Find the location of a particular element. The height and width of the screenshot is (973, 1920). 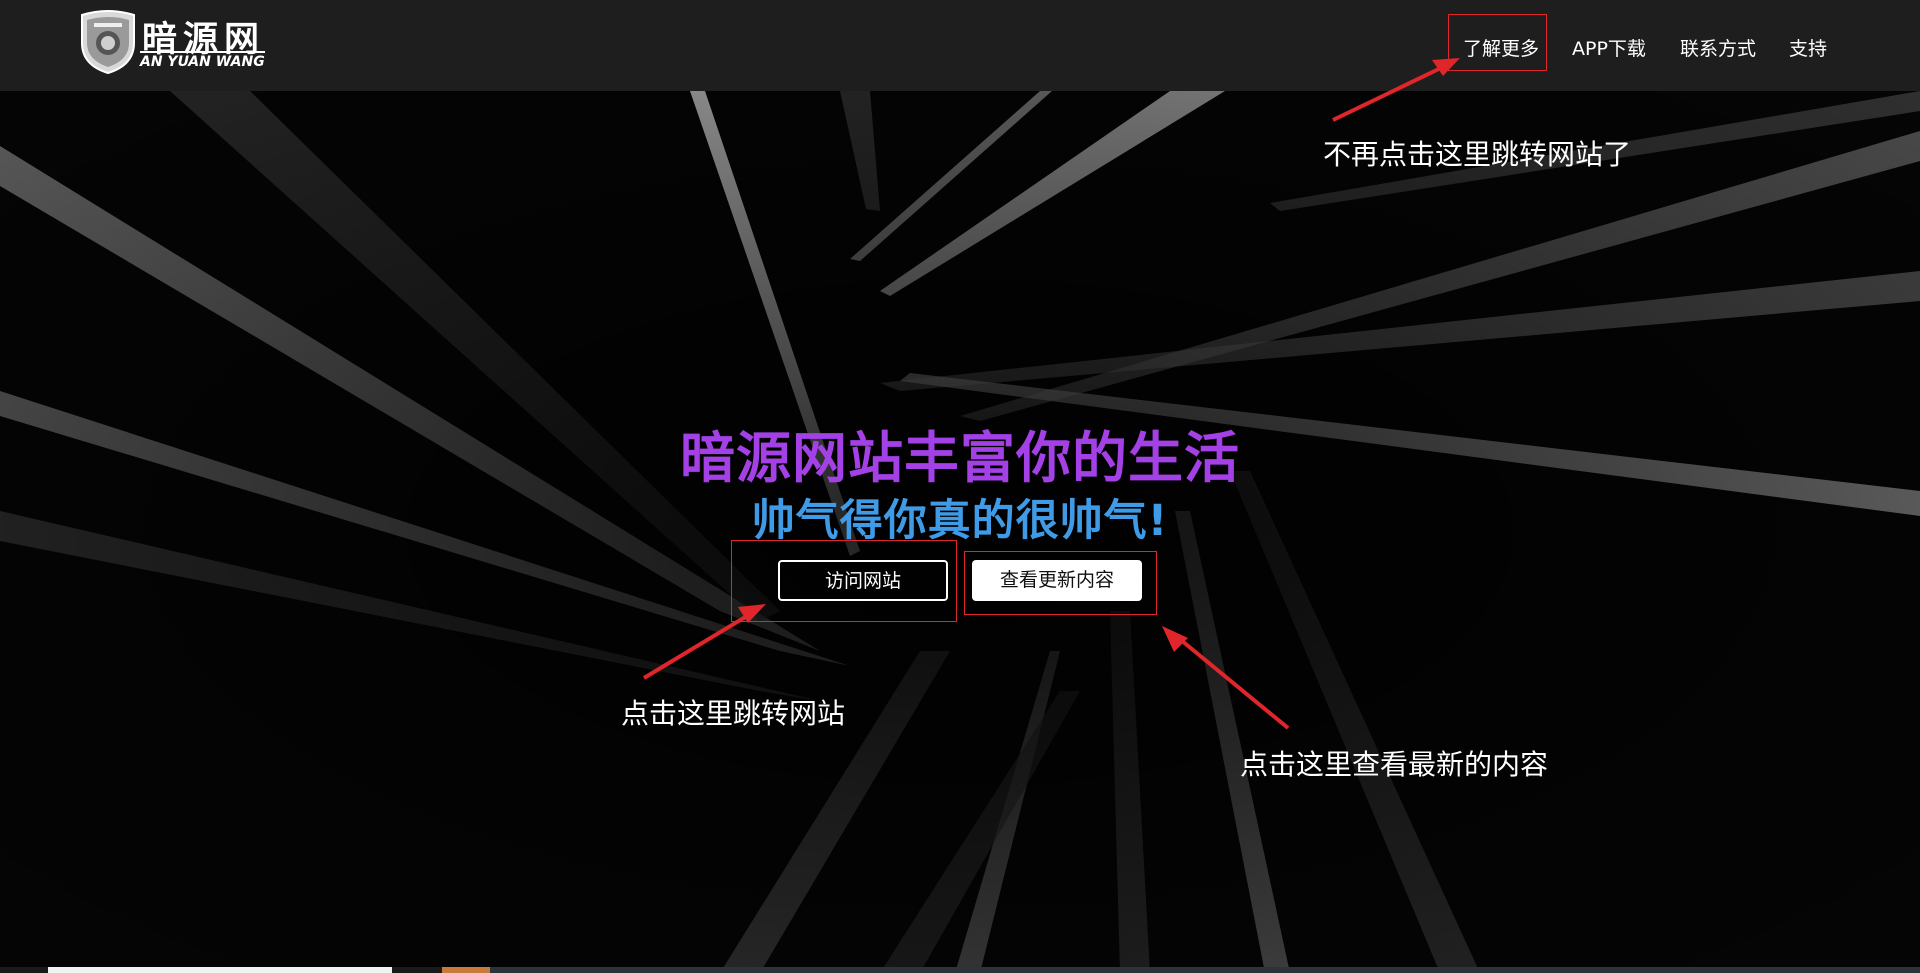

visit-callout-text: 点击这里跳转网站 is located at coordinates (733, 713).